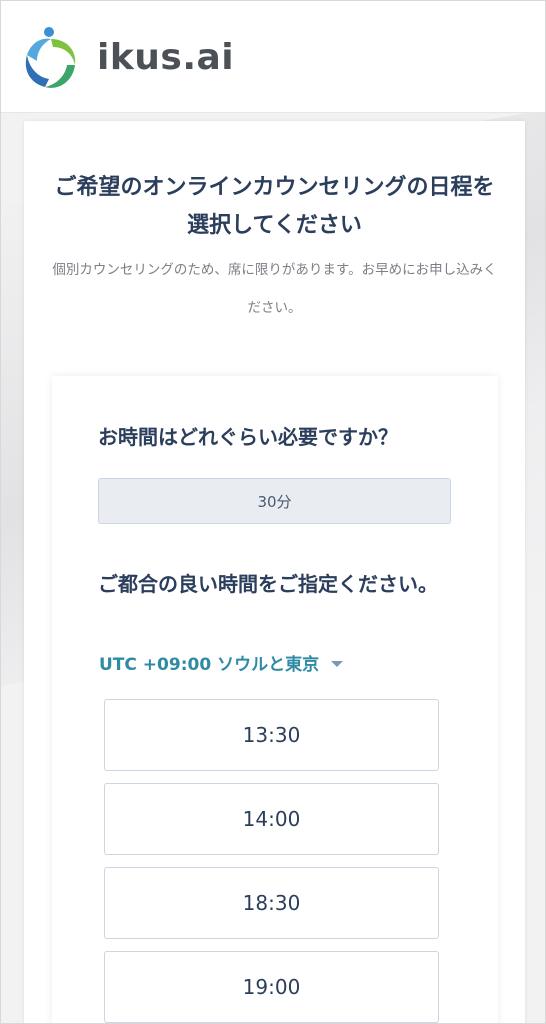 Image resolution: width=546 pixels, height=1024 pixels. Describe the element at coordinates (337, 663) in the screenshot. I see `caret-down-icon` at that location.